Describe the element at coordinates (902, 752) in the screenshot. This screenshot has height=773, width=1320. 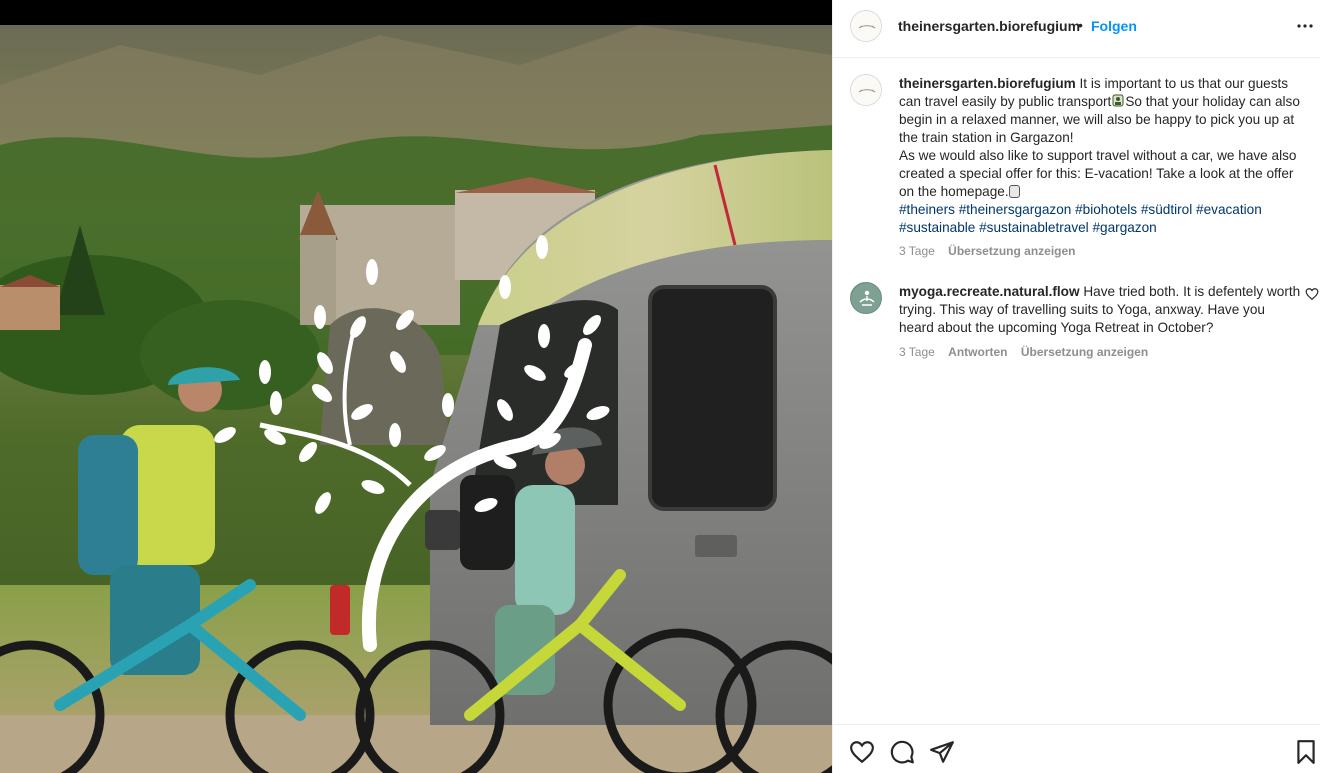
I see `comment-icon` at that location.